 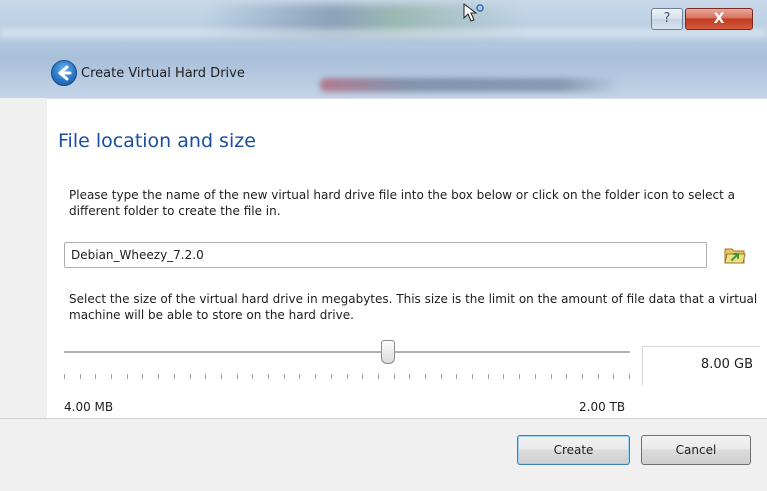 I want to click on page-title: File location and size, so click(x=157, y=141).